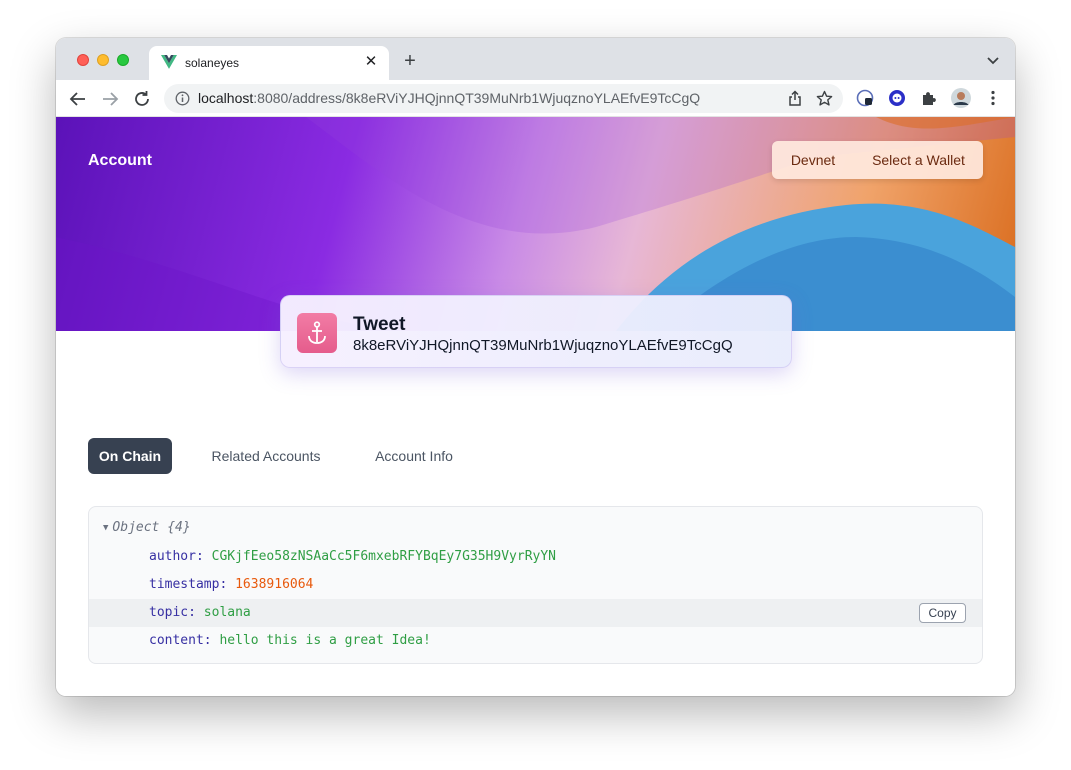 The width and height of the screenshot is (1071, 770). Describe the element at coordinates (929, 98) in the screenshot. I see `puzzle-icon` at that location.